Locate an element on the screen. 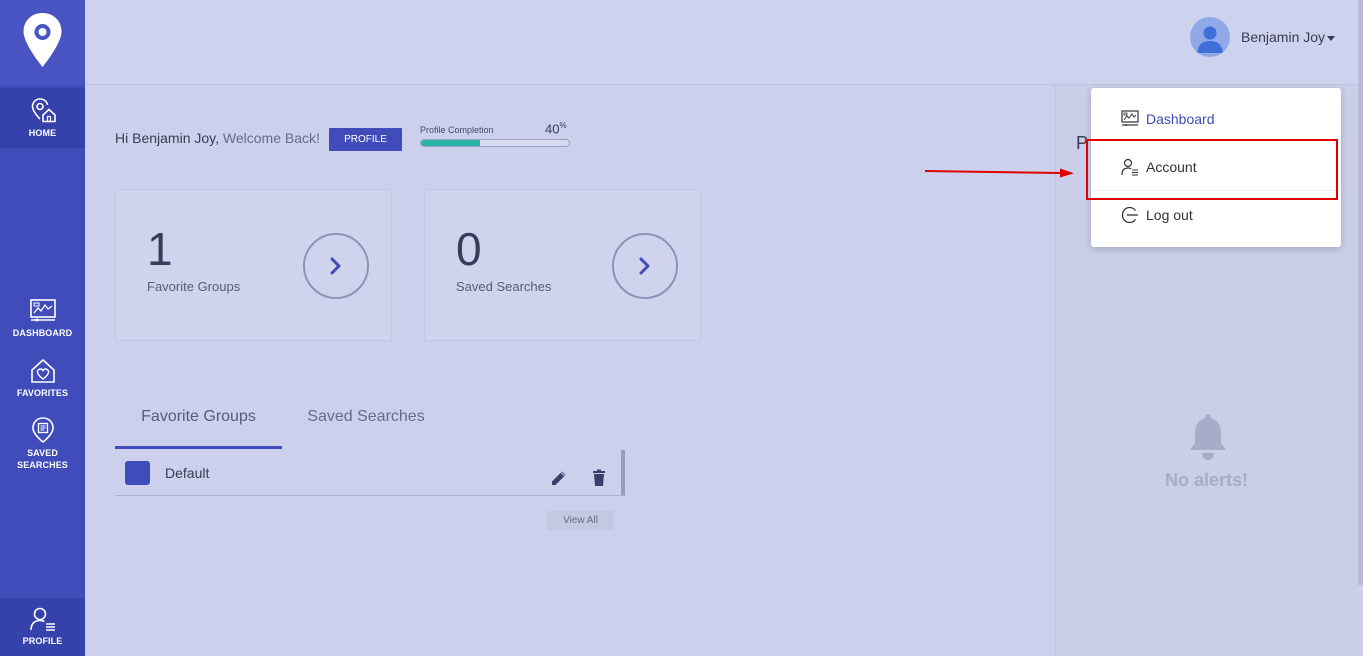 This screenshot has width=1363, height=656. annotation-highlight-box is located at coordinates (1212, 169).